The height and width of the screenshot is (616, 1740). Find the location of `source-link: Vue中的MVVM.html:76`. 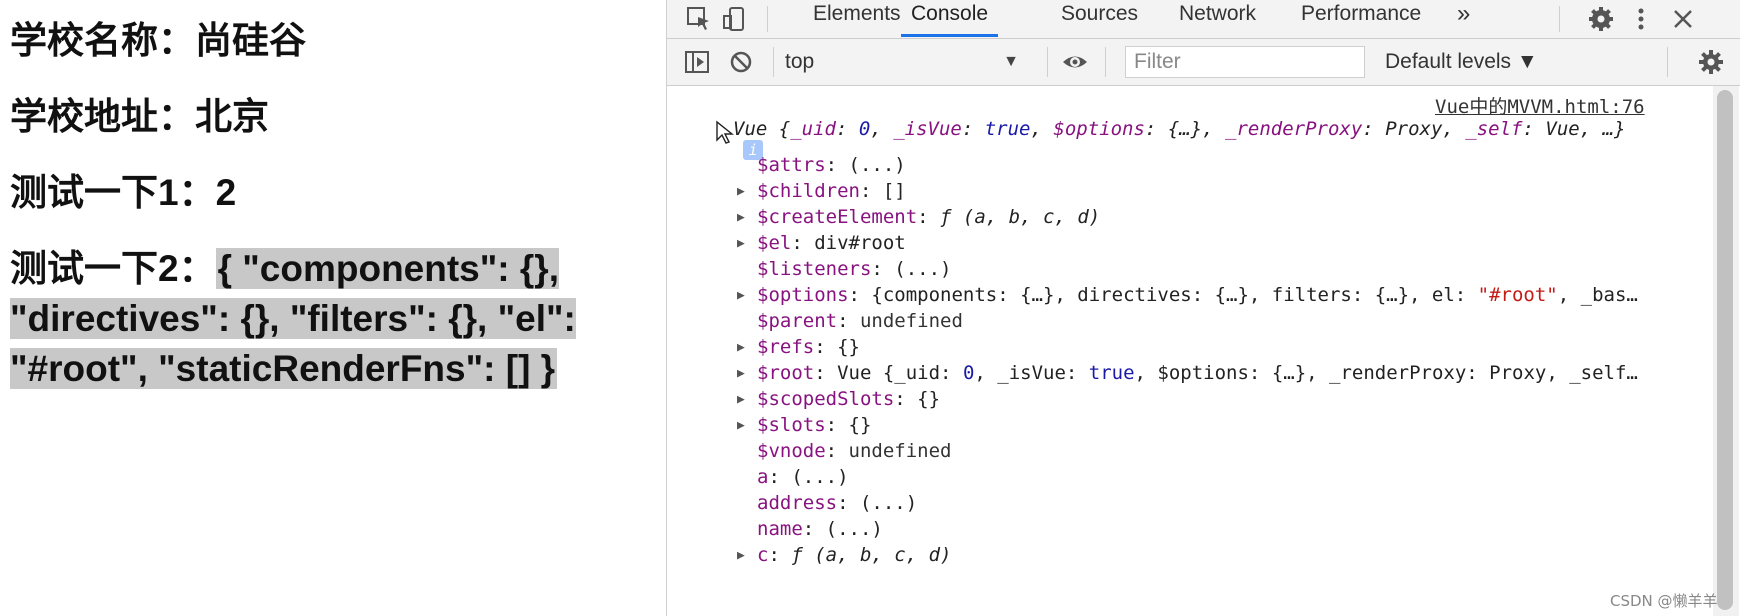

source-link: Vue中的MVVM.html:76 is located at coordinates (1540, 105).